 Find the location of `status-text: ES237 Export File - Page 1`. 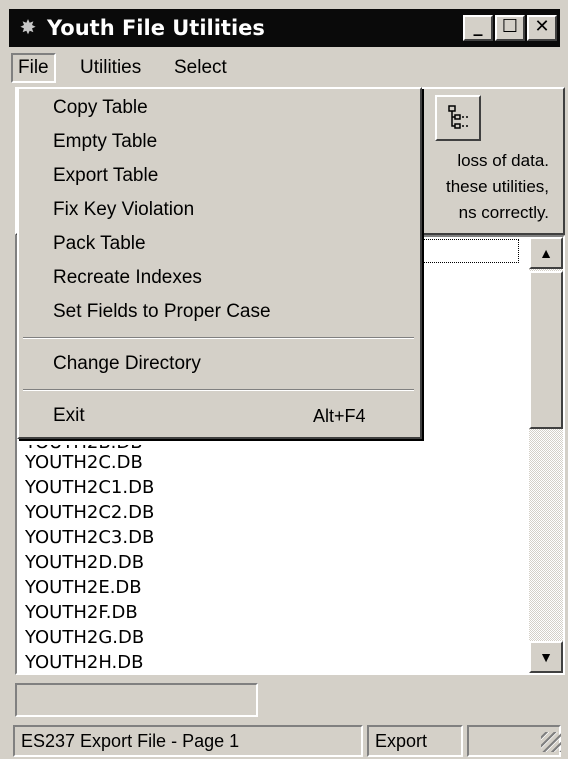

status-text: ES237 Export File - Page 1 is located at coordinates (188, 741).